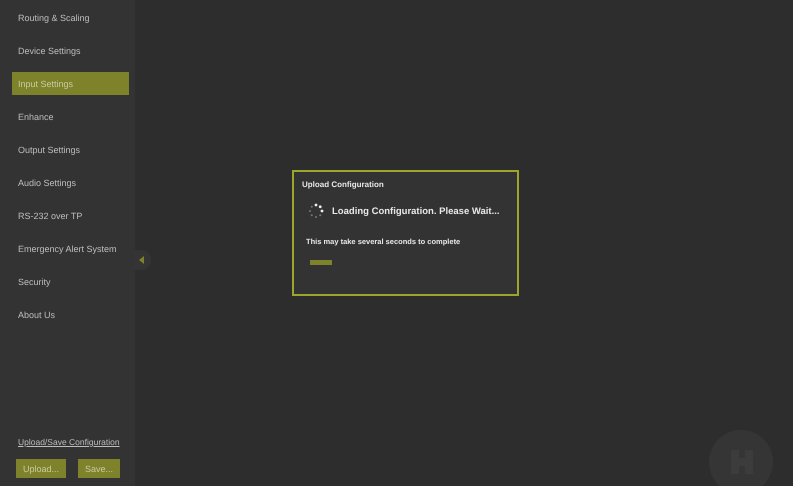 Image resolution: width=793 pixels, height=486 pixels. I want to click on sidebar-item: Enhance, so click(70, 116).